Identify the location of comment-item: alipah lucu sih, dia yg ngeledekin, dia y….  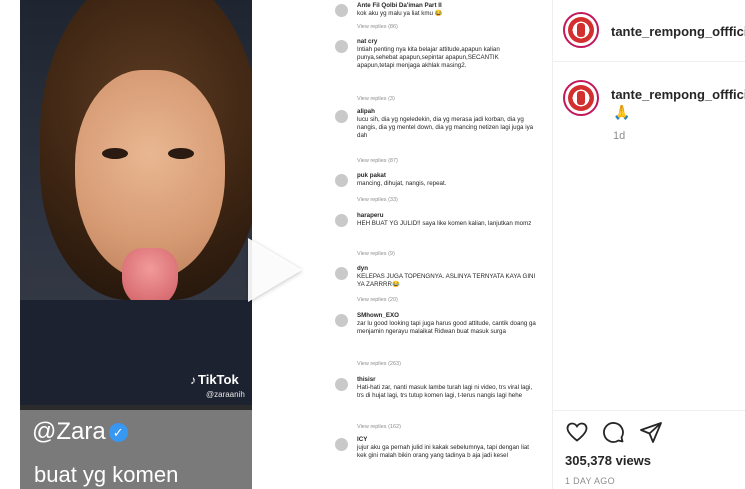
(438, 132).